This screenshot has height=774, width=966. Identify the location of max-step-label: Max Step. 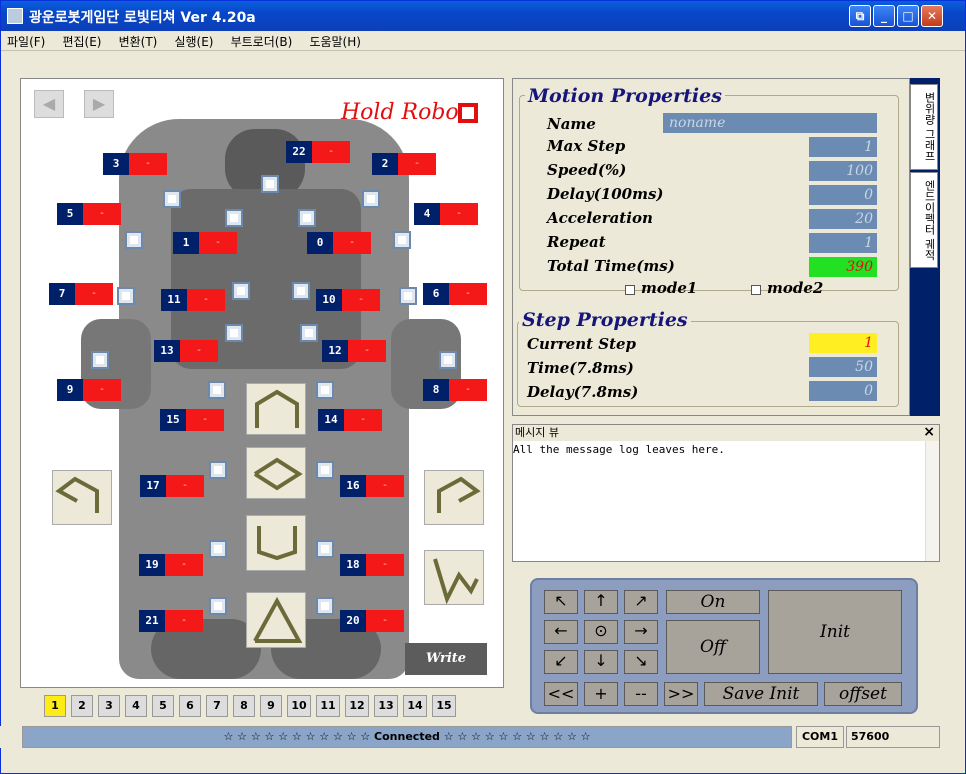
(586, 146).